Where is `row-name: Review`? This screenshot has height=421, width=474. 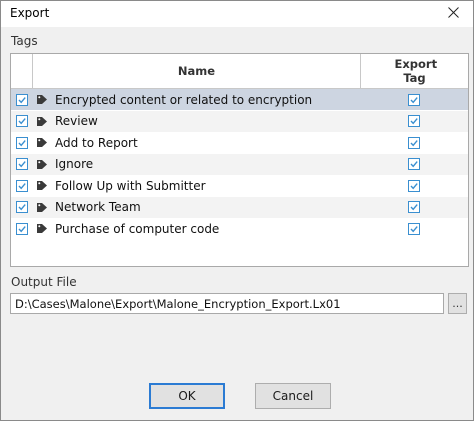 row-name: Review is located at coordinates (66, 121).